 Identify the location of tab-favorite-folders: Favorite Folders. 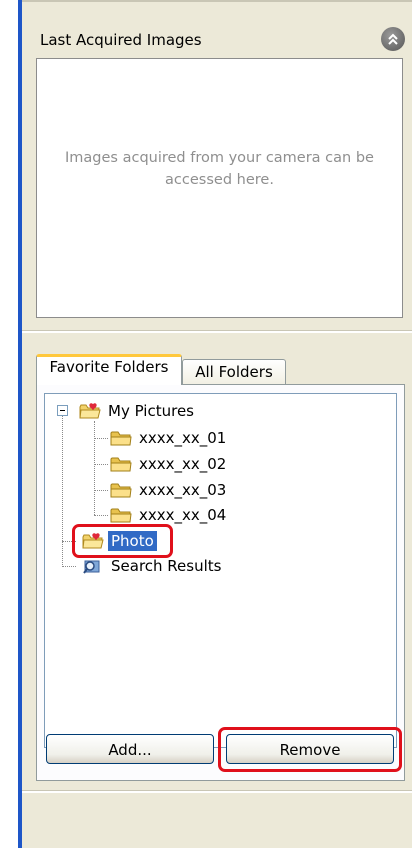
(109, 369).